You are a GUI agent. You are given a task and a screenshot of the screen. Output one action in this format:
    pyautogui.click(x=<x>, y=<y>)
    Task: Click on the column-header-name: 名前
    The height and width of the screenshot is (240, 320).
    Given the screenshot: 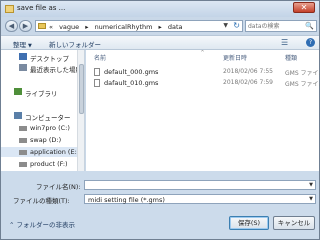 What is the action you would take?
    pyautogui.click(x=100, y=57)
    